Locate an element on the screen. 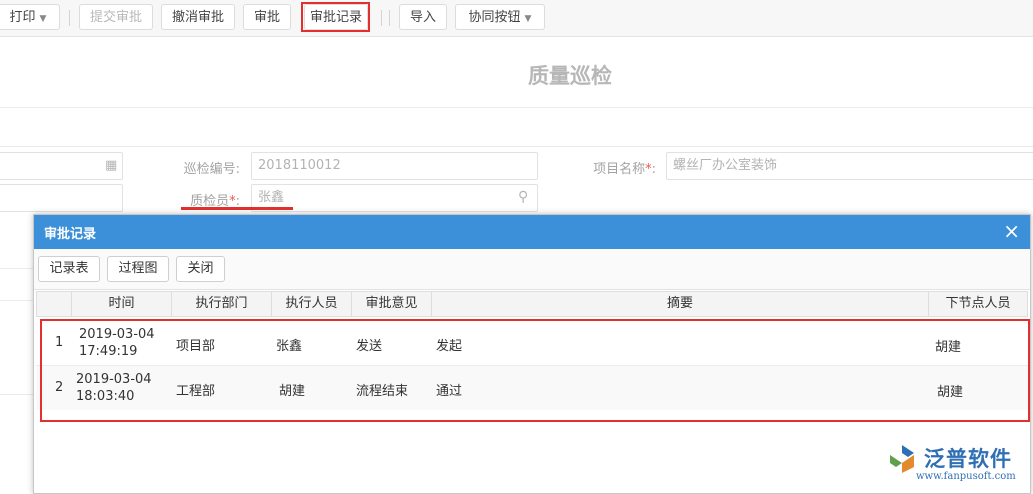 The width and height of the screenshot is (1033, 494). dialog-toolbar: 记录表 过程图 关闭 is located at coordinates (532, 269).